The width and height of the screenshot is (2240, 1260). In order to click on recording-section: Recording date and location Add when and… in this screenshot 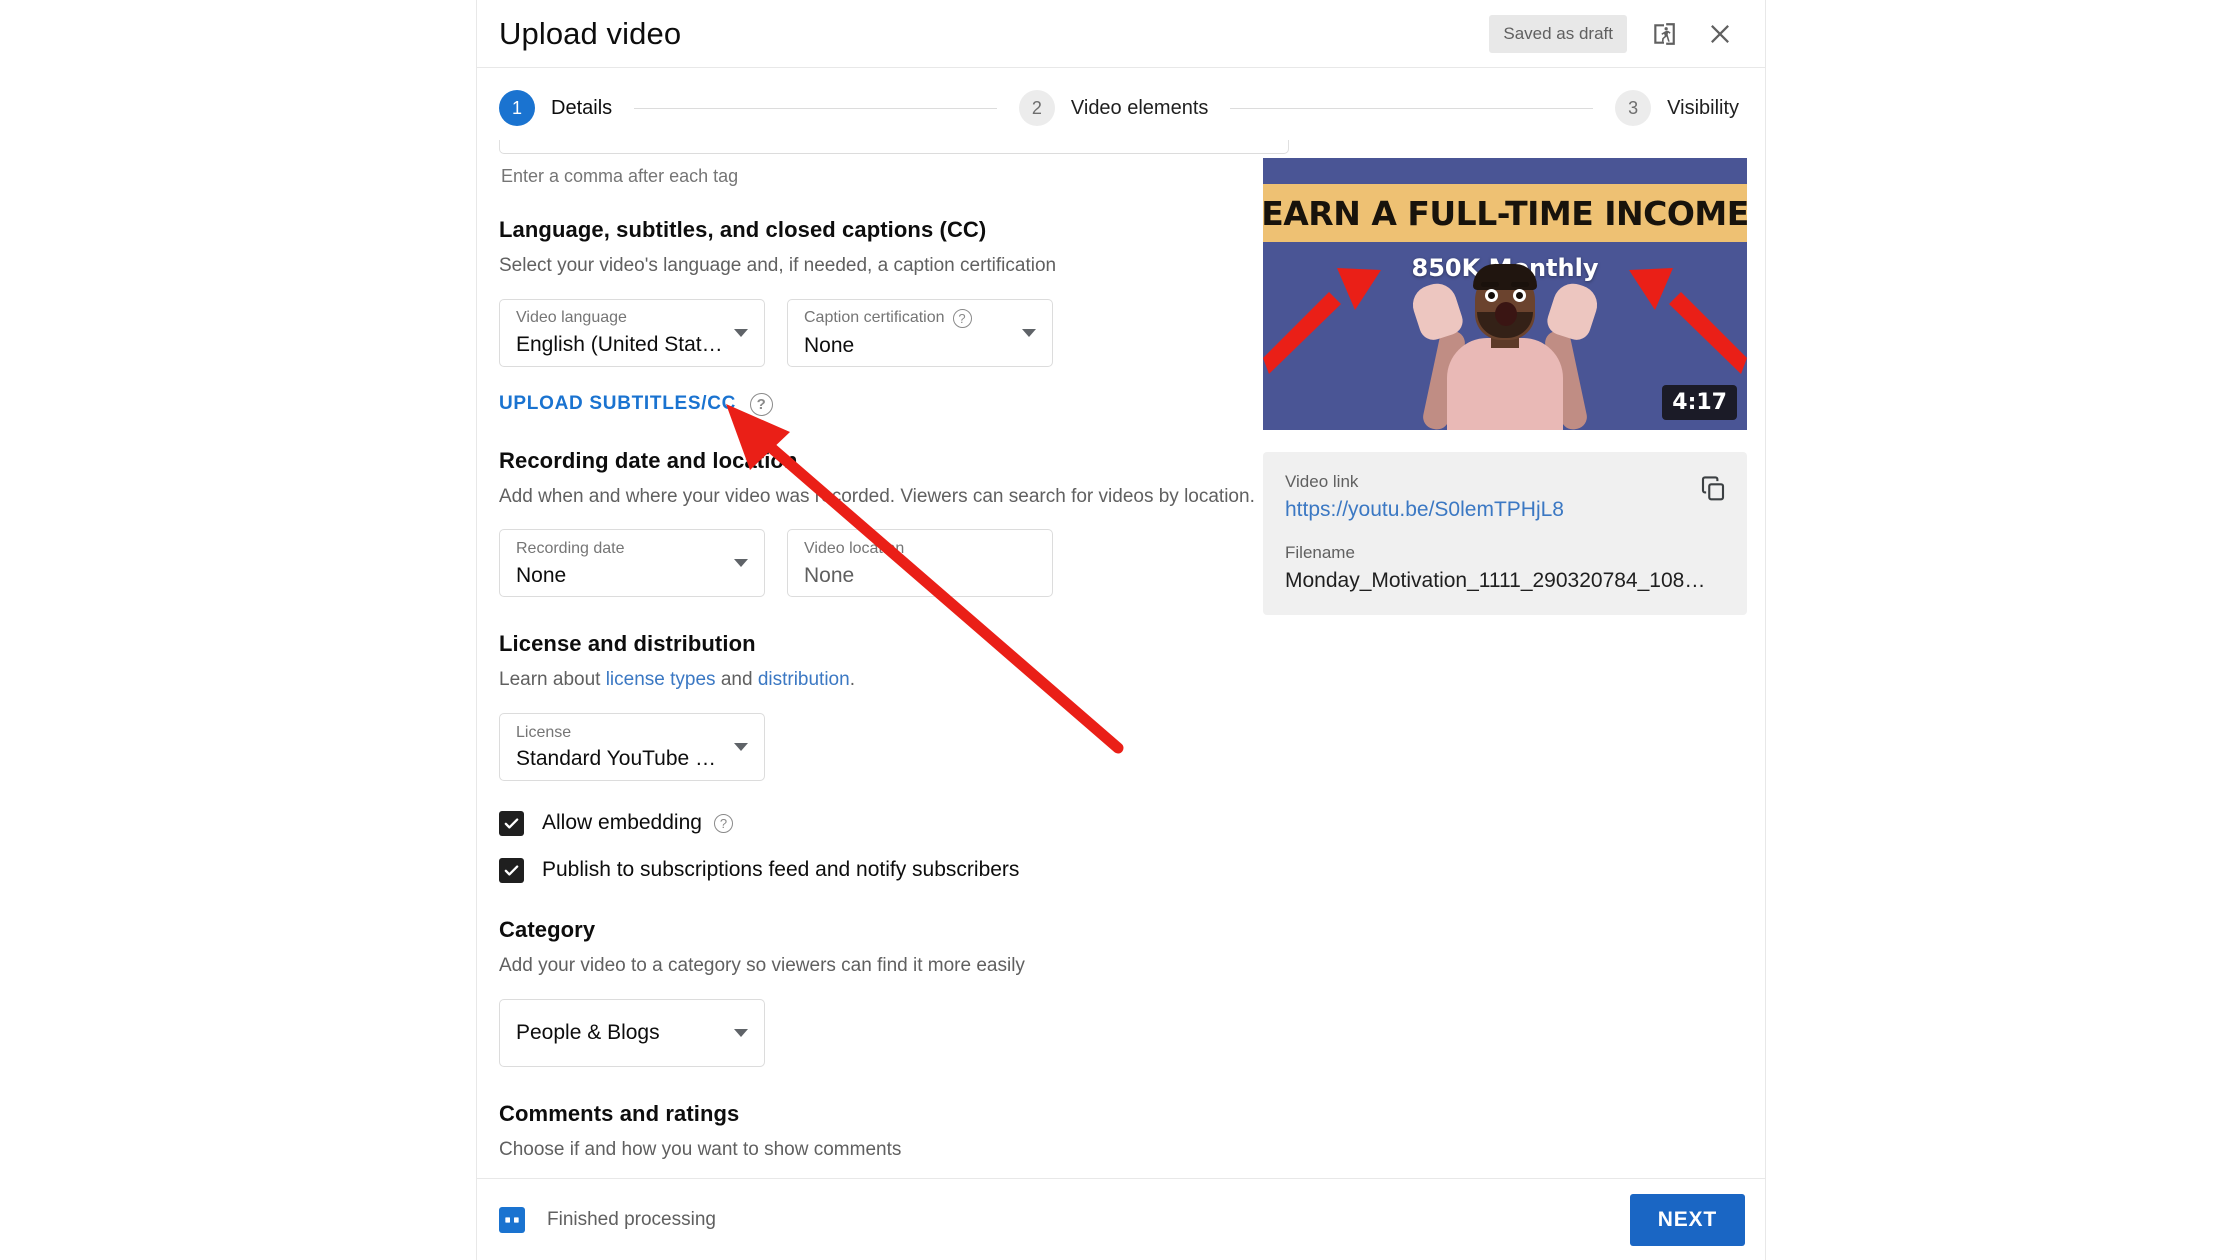, I will do `click(899, 523)`.